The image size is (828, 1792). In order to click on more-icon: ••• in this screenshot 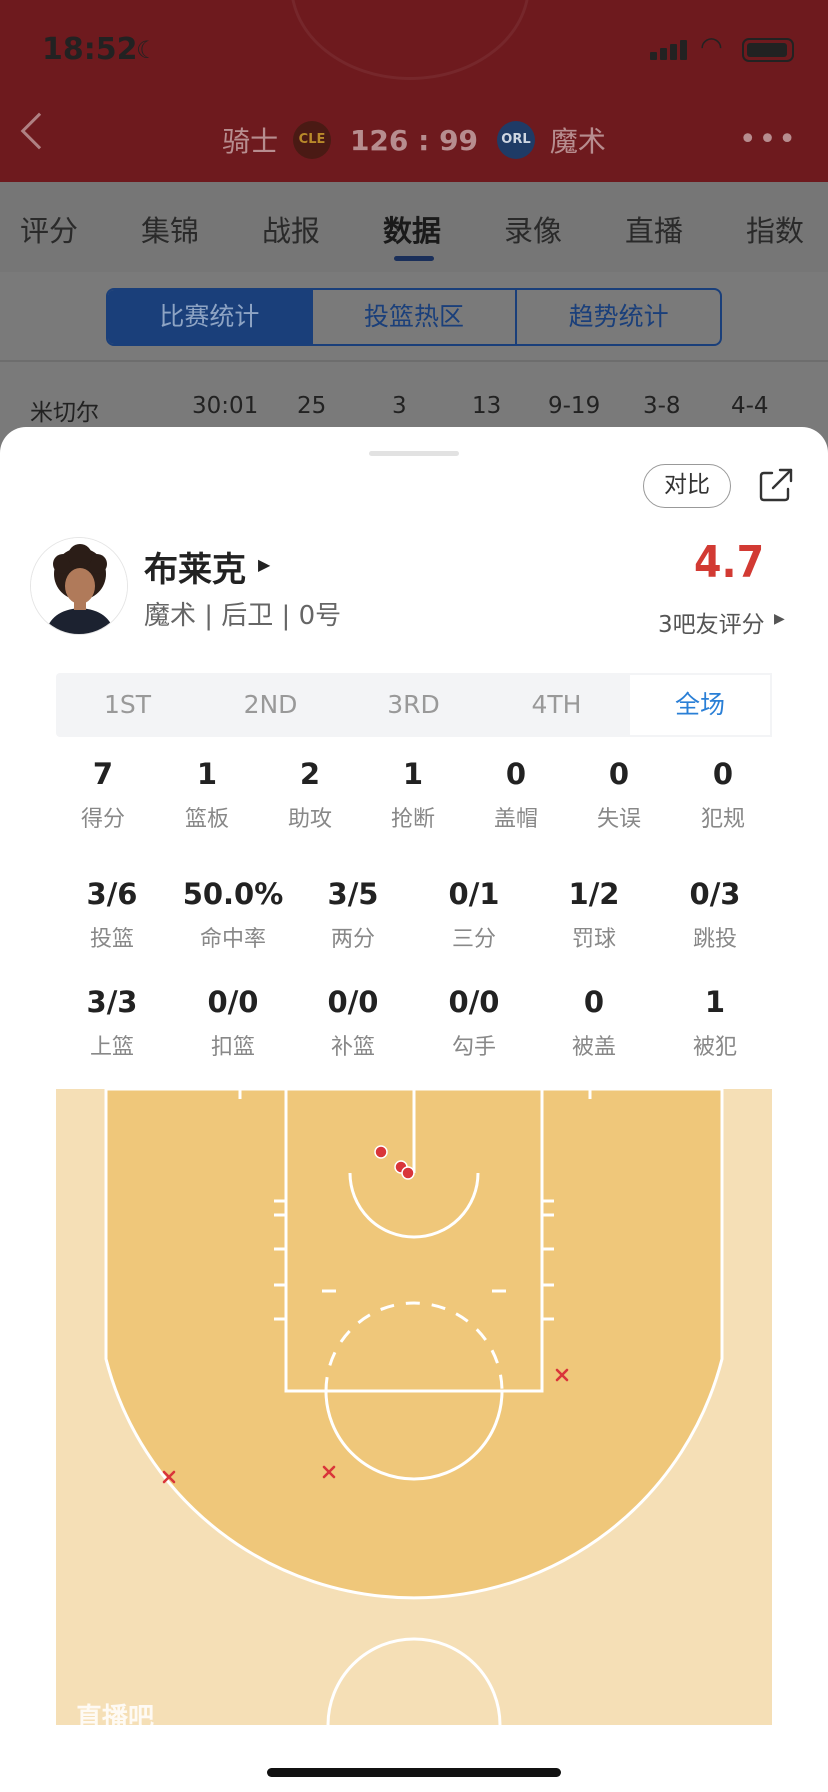, I will do `click(768, 139)`.